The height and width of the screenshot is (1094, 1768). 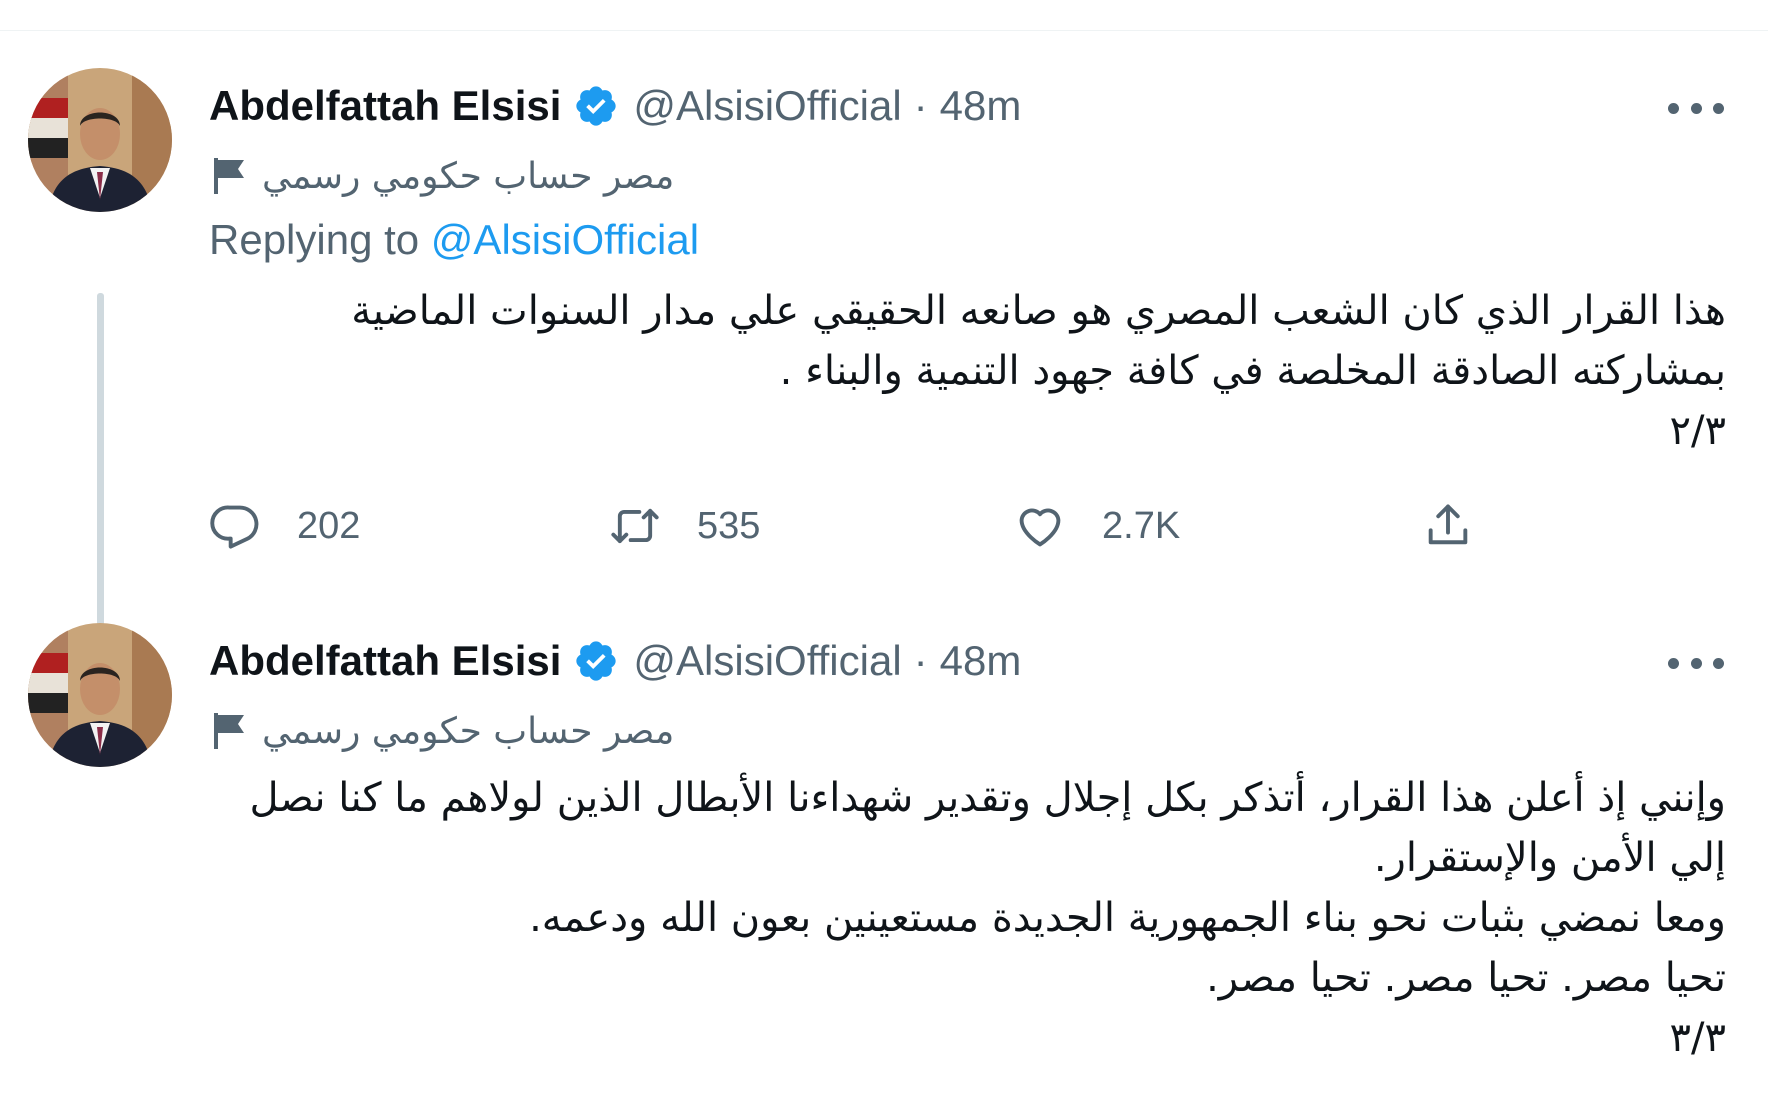 What do you see at coordinates (234, 527) in the screenshot?
I see `reply-icon` at bounding box center [234, 527].